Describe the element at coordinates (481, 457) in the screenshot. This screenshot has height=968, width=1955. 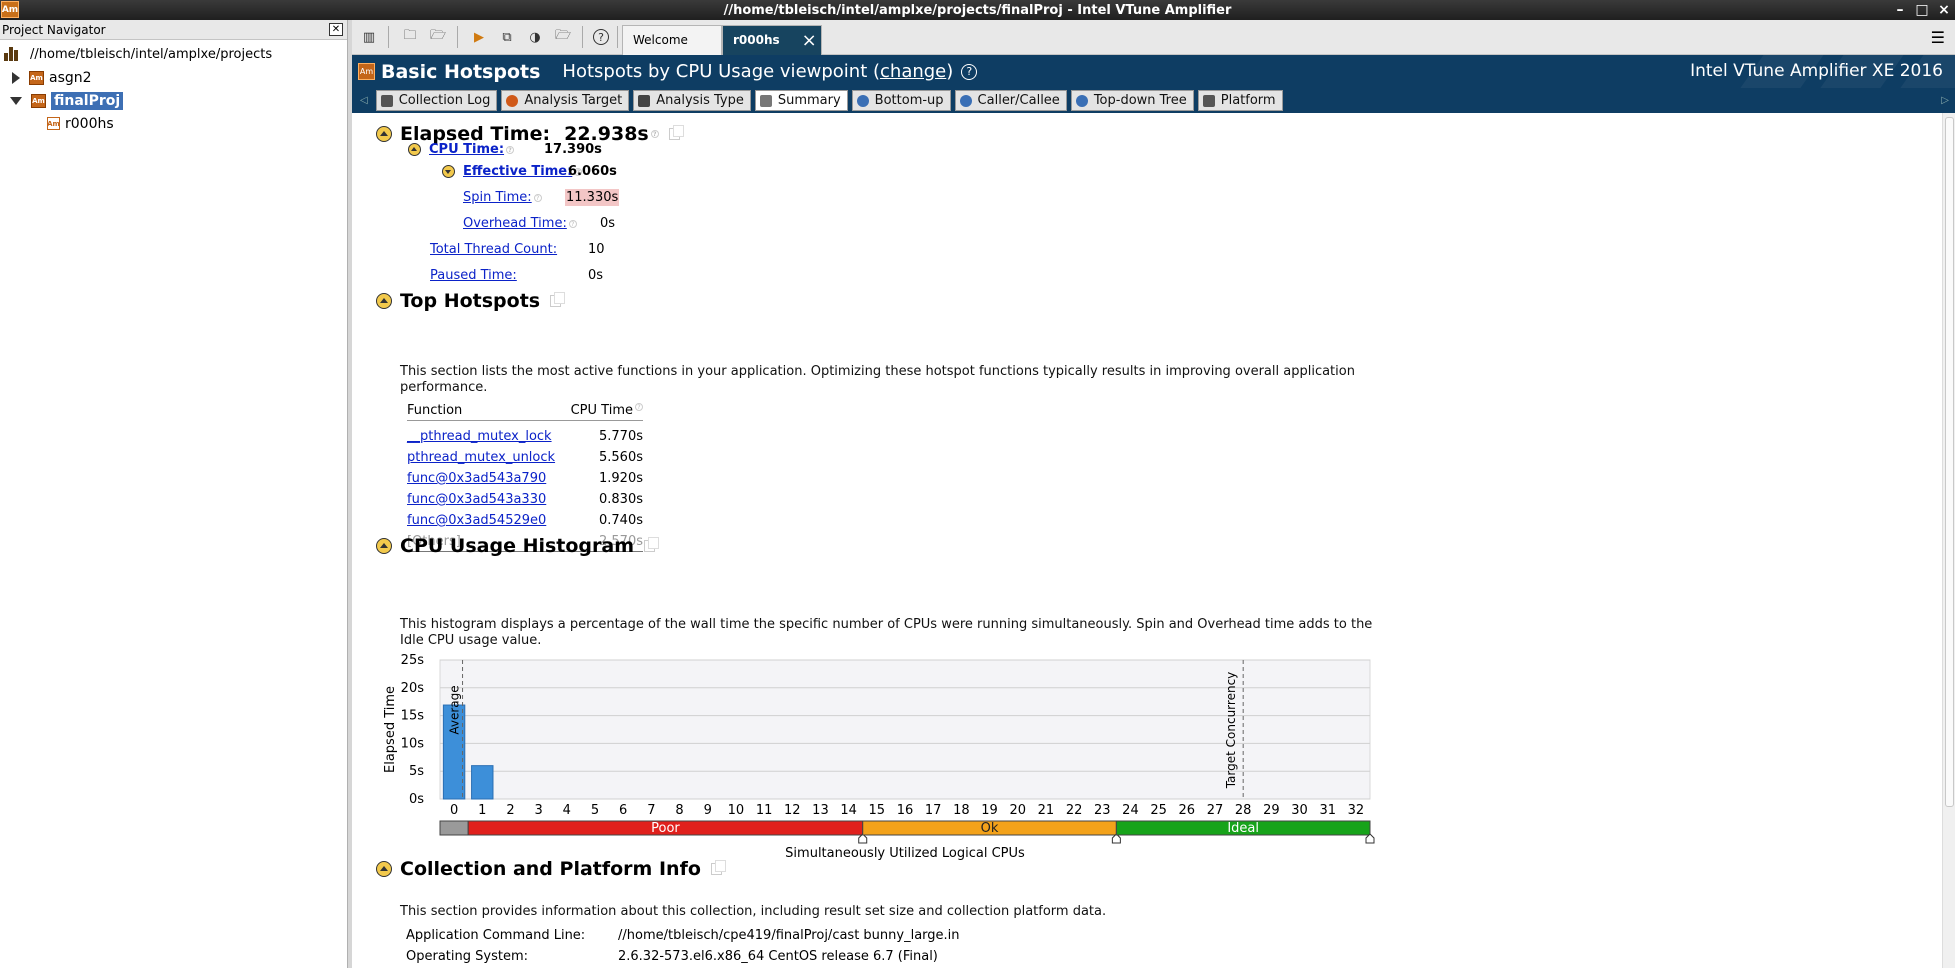
I see `function-link: pthread_mutex_unlock` at that location.